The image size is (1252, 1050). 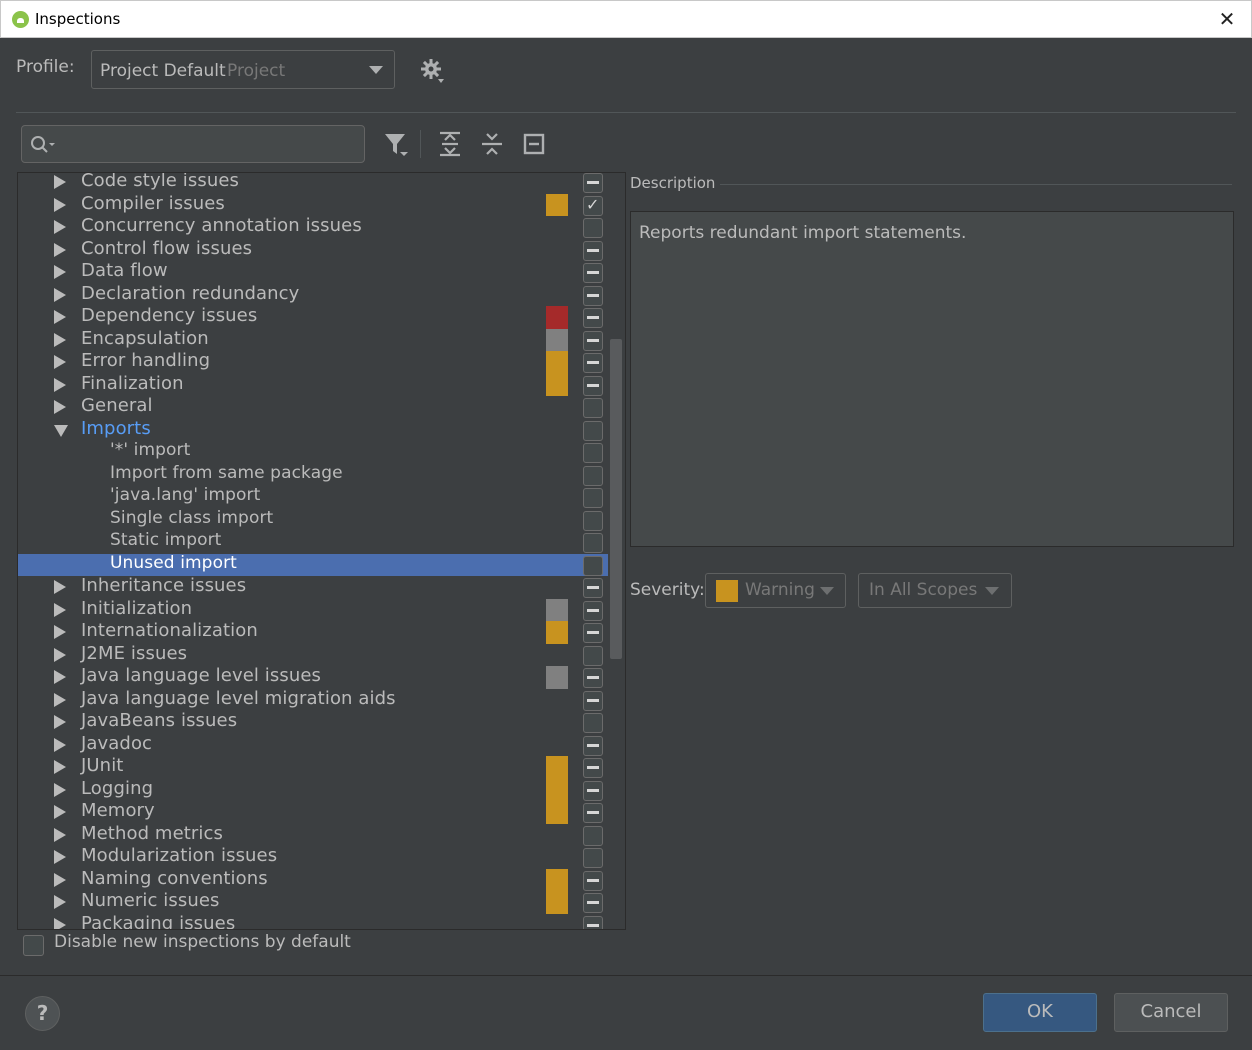 What do you see at coordinates (321, 789) in the screenshot?
I see `tree-group-item: Logging` at bounding box center [321, 789].